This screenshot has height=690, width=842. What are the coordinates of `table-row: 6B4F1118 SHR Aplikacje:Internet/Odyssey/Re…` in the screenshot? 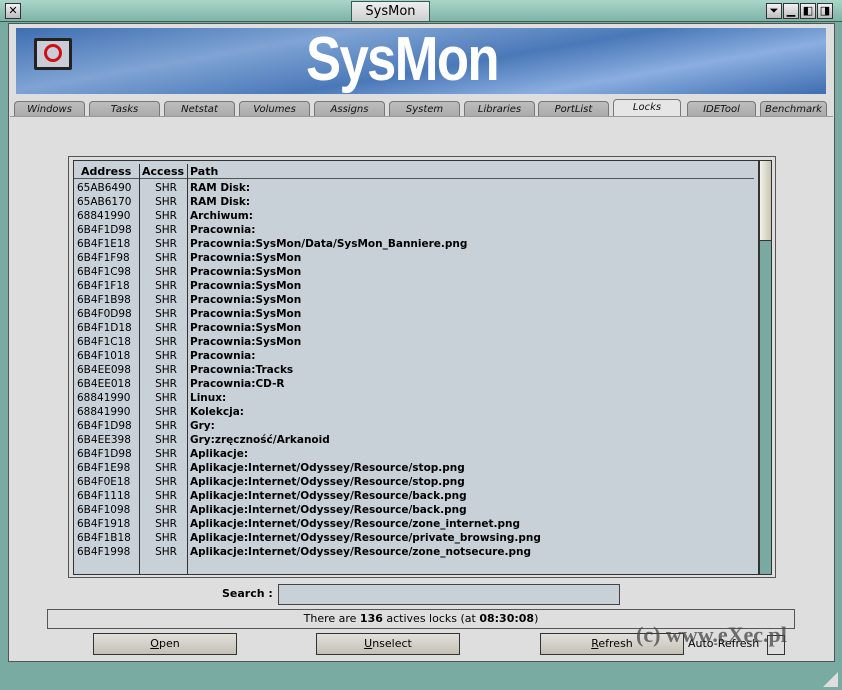 It's located at (414, 496).